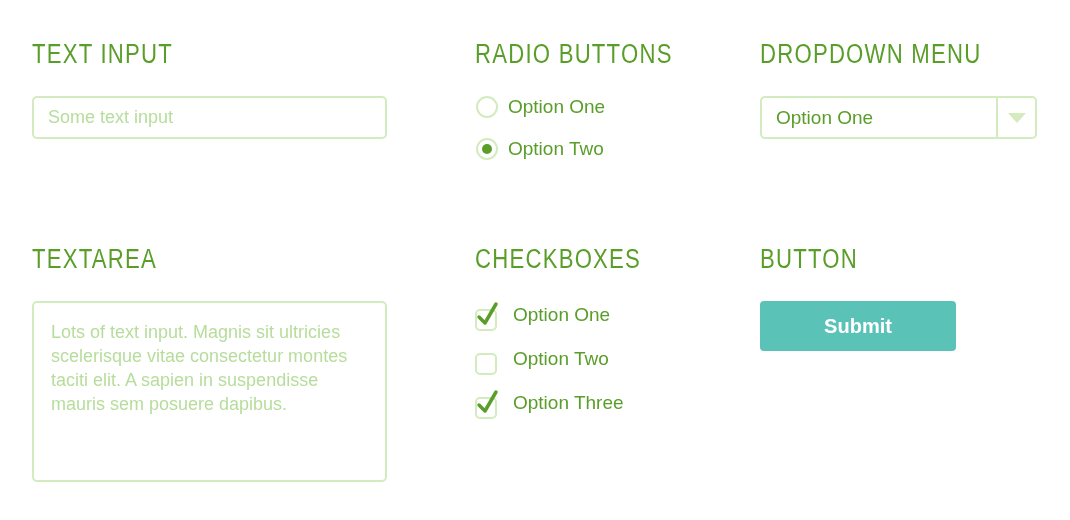 Image resolution: width=1070 pixels, height=520 pixels. I want to click on submit-button: Submit, so click(858, 326).